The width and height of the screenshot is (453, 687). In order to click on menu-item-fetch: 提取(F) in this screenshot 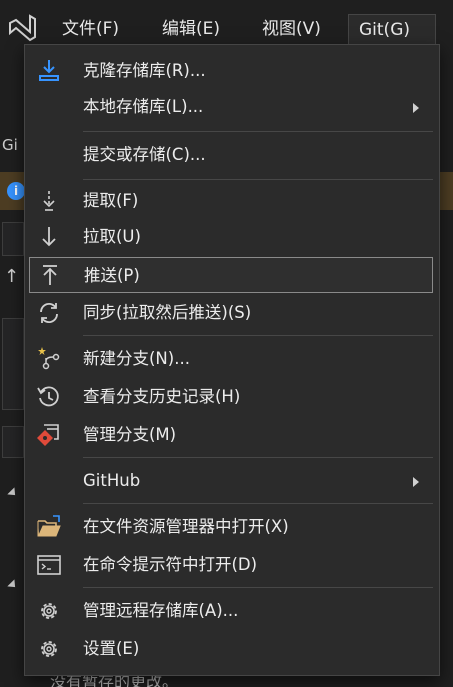, I will do `click(231, 201)`.